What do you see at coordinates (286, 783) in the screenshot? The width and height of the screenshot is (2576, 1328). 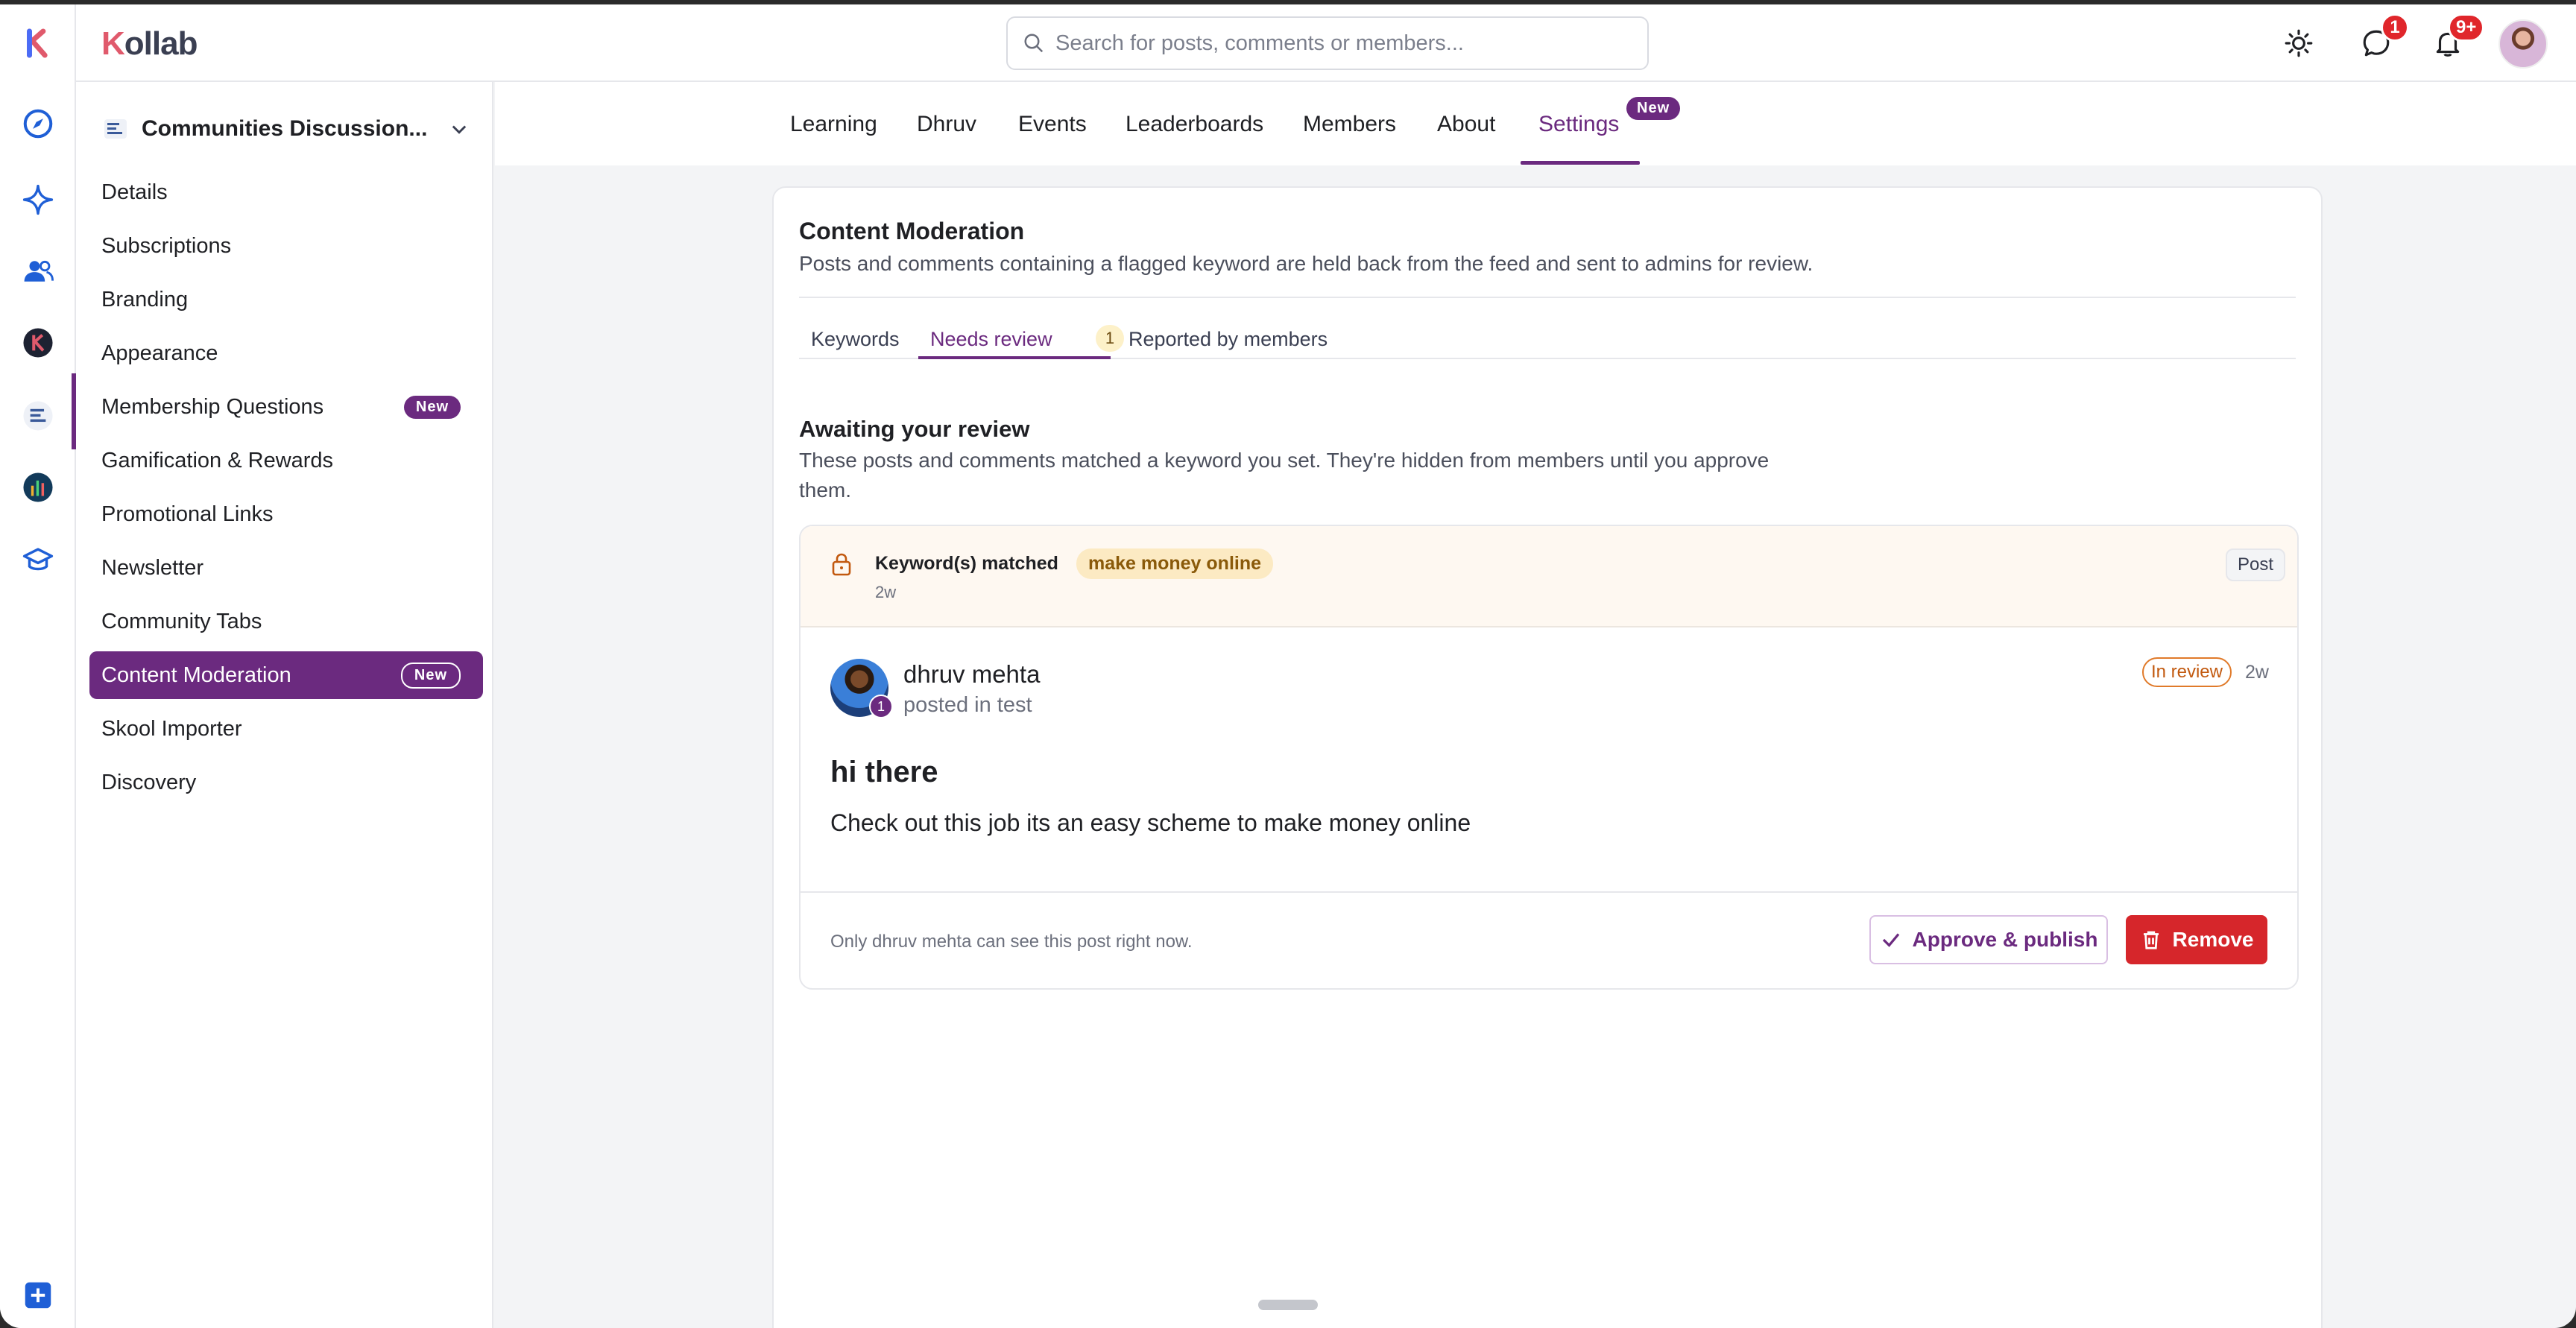 I see `sidebar-item-discovery: Discovery` at bounding box center [286, 783].